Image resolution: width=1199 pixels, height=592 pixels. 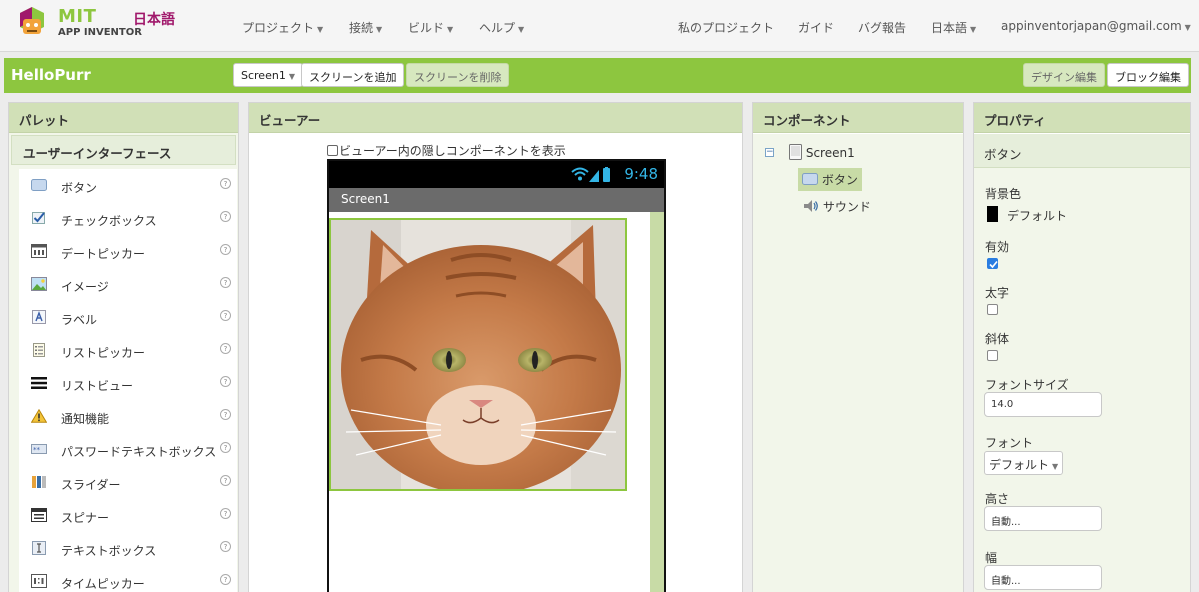 What do you see at coordinates (657, 402) in the screenshot?
I see `phone-scrollbar` at bounding box center [657, 402].